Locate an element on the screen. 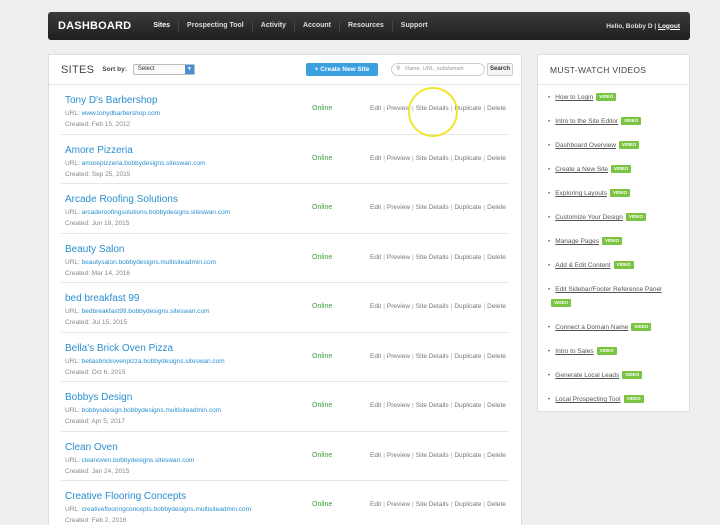 The width and height of the screenshot is (720, 525). site-name-link: Bobbys Design is located at coordinates (98, 397).